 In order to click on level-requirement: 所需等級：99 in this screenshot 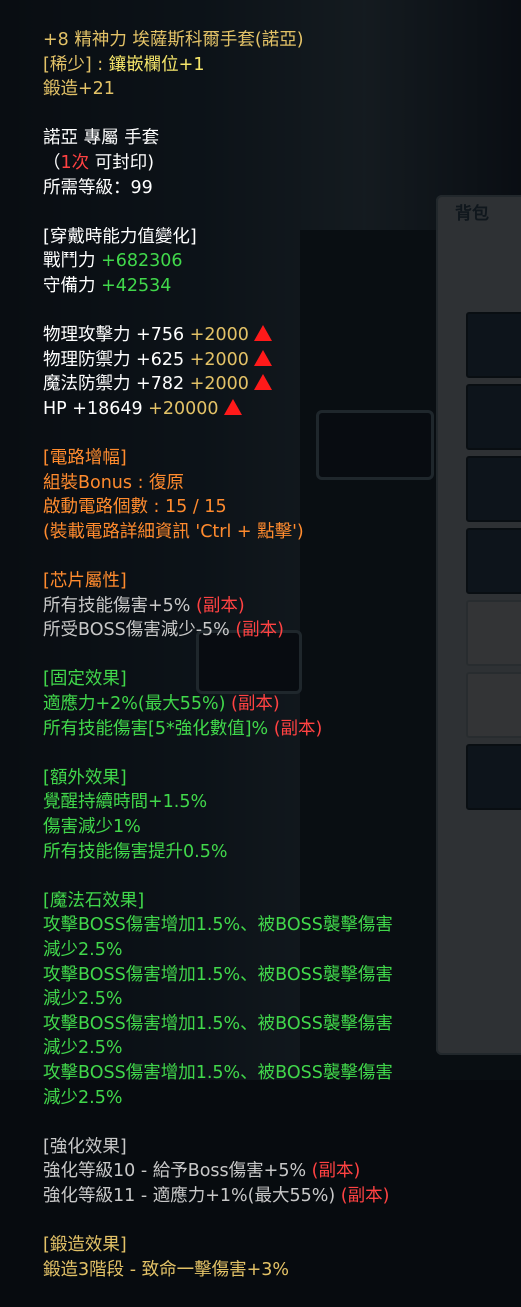, I will do `click(98, 187)`.